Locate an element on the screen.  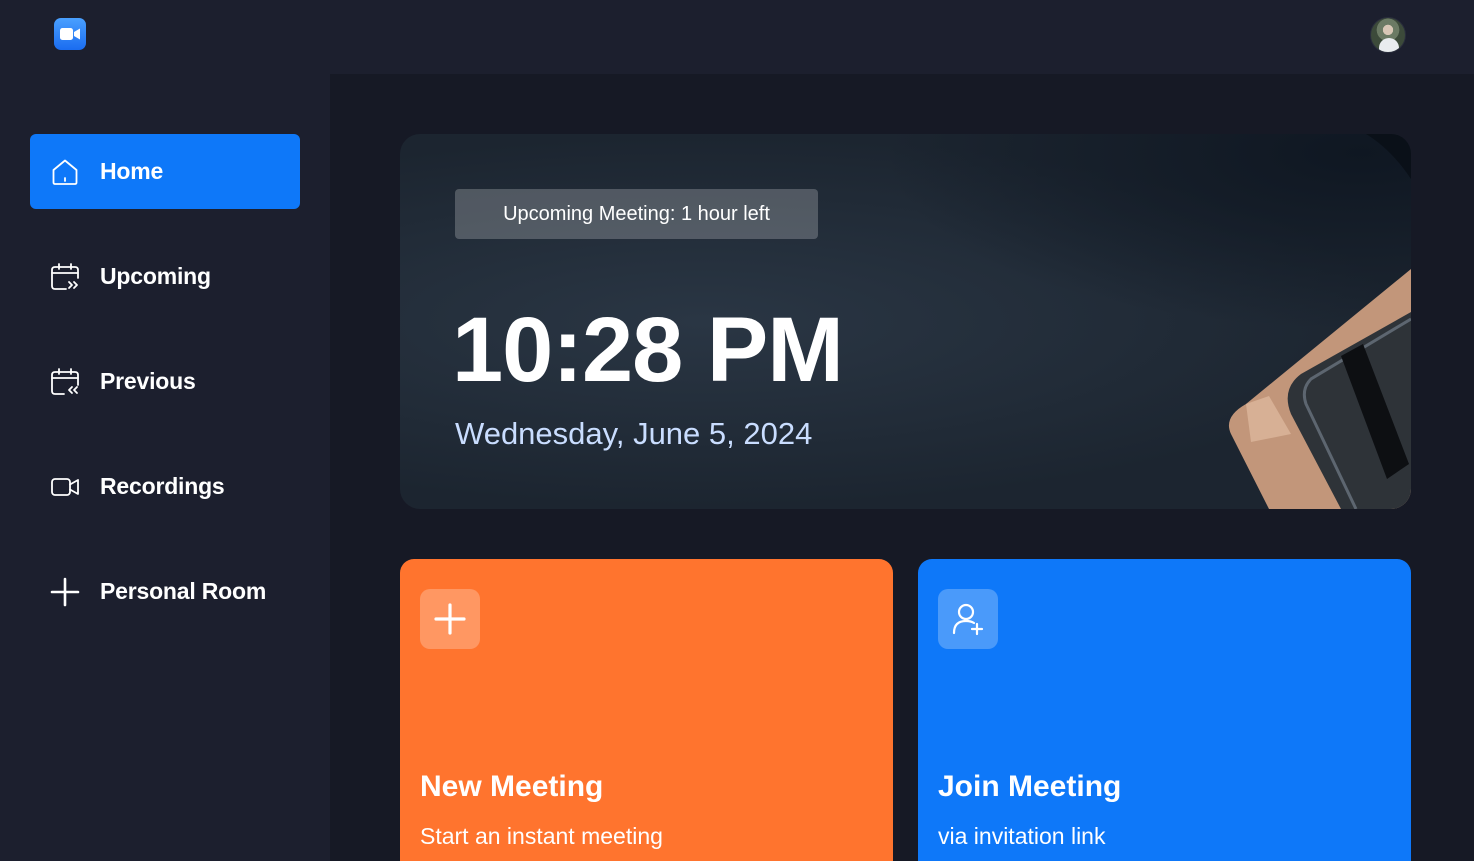
user-avatar is located at coordinates (1388, 35).